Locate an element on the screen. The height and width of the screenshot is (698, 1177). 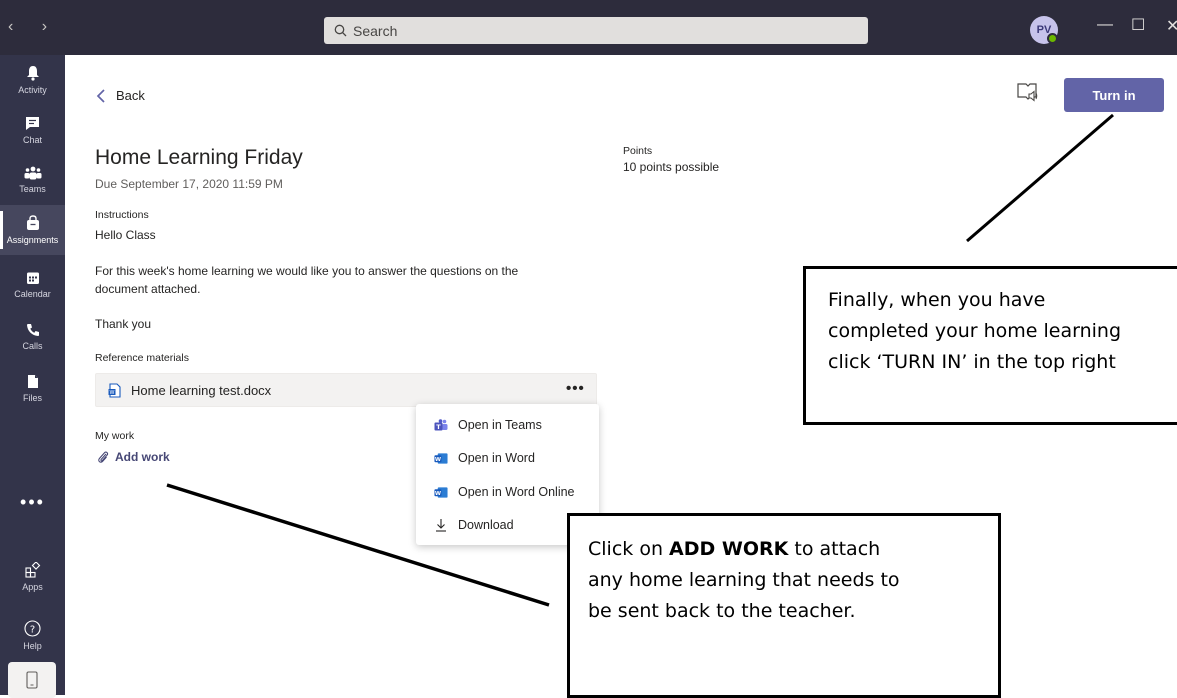
instructions-line: document attached. is located at coordinates (148, 289).